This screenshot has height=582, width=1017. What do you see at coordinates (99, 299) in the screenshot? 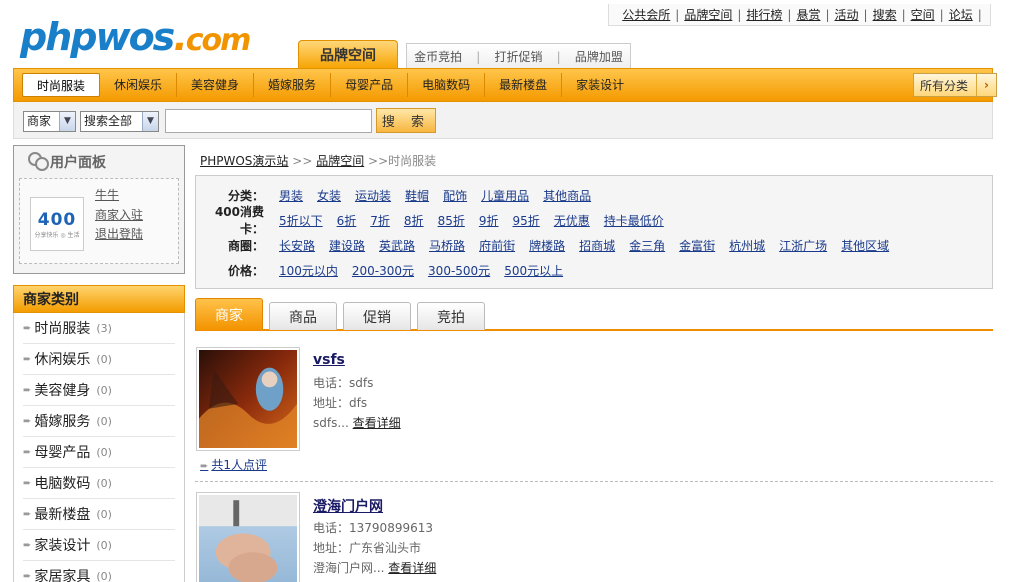
I see `merchant-category-title: 商家类别` at bounding box center [99, 299].